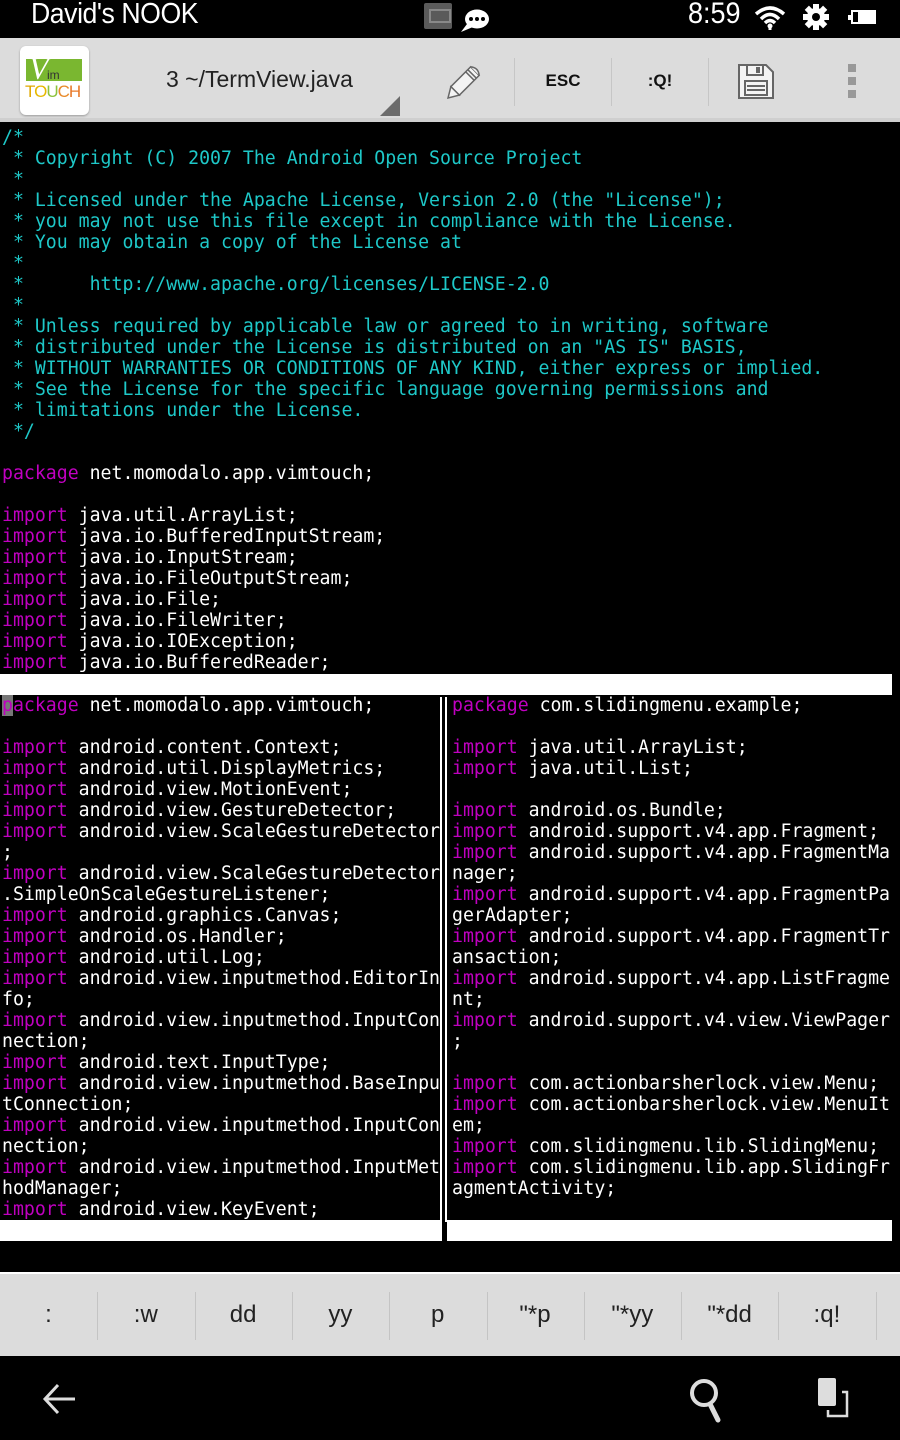 The width and height of the screenshot is (900, 1440). I want to click on top-window-statusline: ~/VimTouch.java 17,34 Top, so click(446, 716).